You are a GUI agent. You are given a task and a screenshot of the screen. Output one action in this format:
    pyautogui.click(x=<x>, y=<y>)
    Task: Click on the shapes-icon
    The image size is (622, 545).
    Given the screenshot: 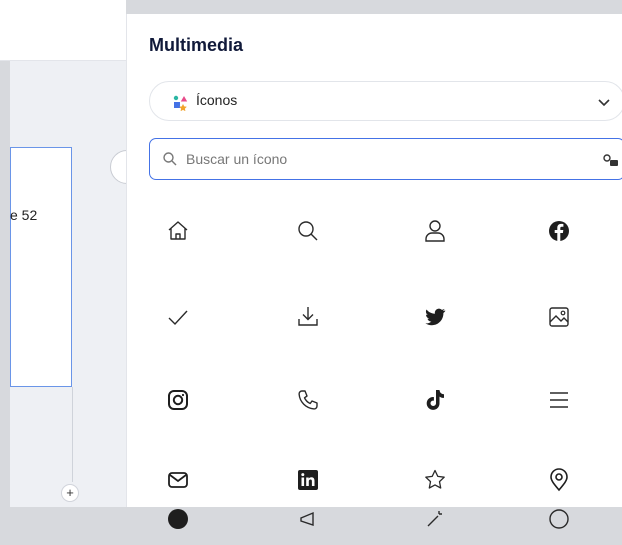 What is the action you would take?
    pyautogui.click(x=180, y=103)
    